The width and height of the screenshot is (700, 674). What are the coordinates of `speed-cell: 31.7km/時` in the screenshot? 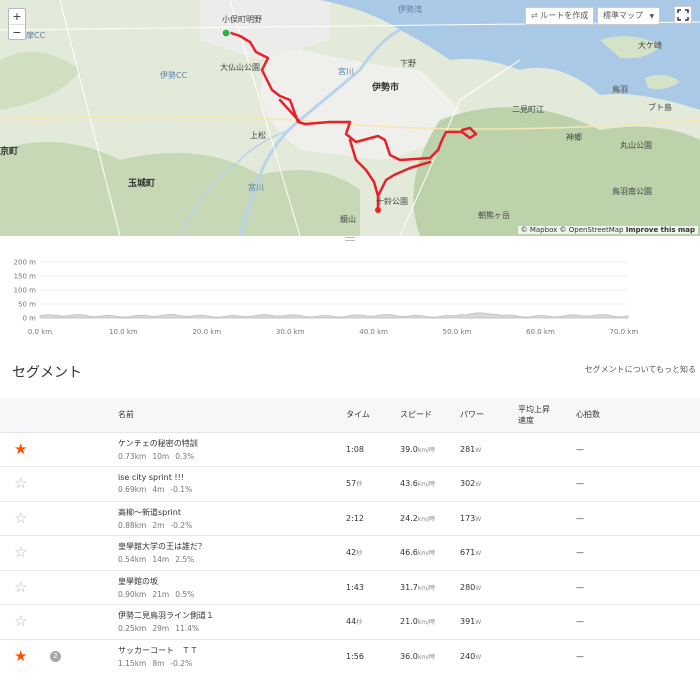 It's located at (430, 587).